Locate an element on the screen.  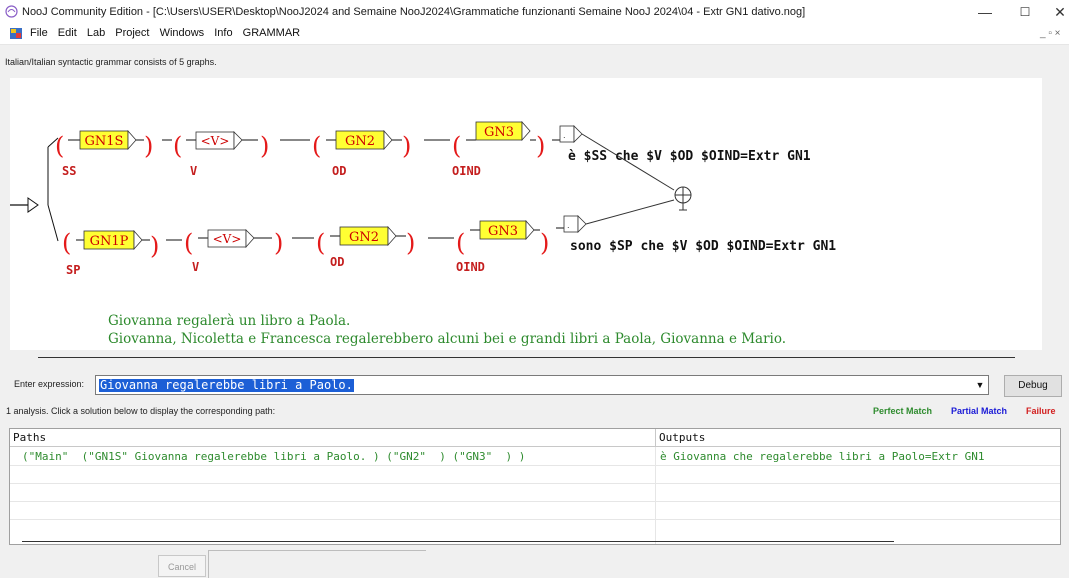
var-label-sp: SP is located at coordinates (73, 270).